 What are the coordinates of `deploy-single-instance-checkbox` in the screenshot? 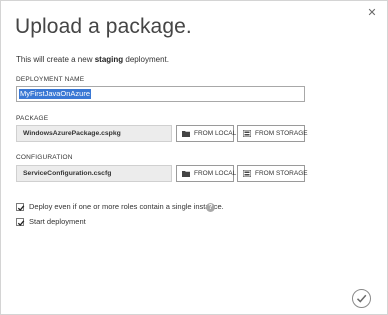 It's located at (20, 207).